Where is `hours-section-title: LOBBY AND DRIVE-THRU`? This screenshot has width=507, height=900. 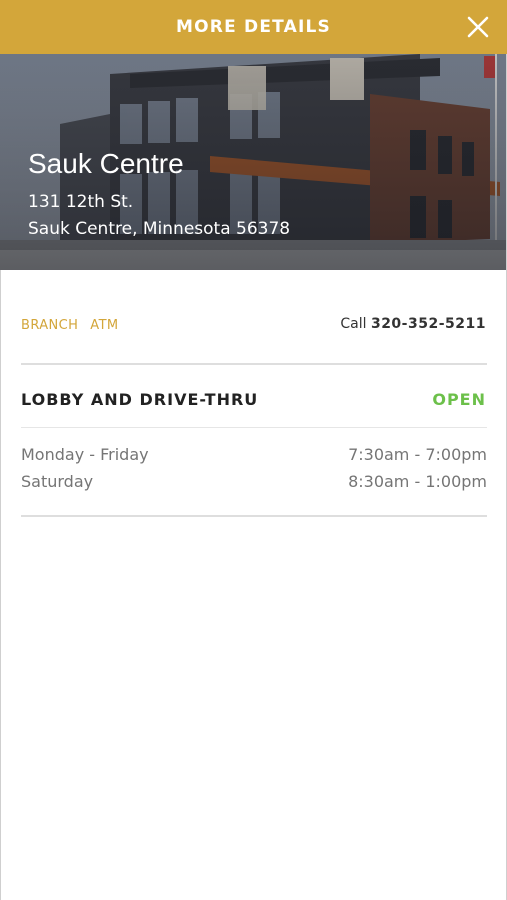
hours-section-title: LOBBY AND DRIVE-THRU is located at coordinates (140, 399).